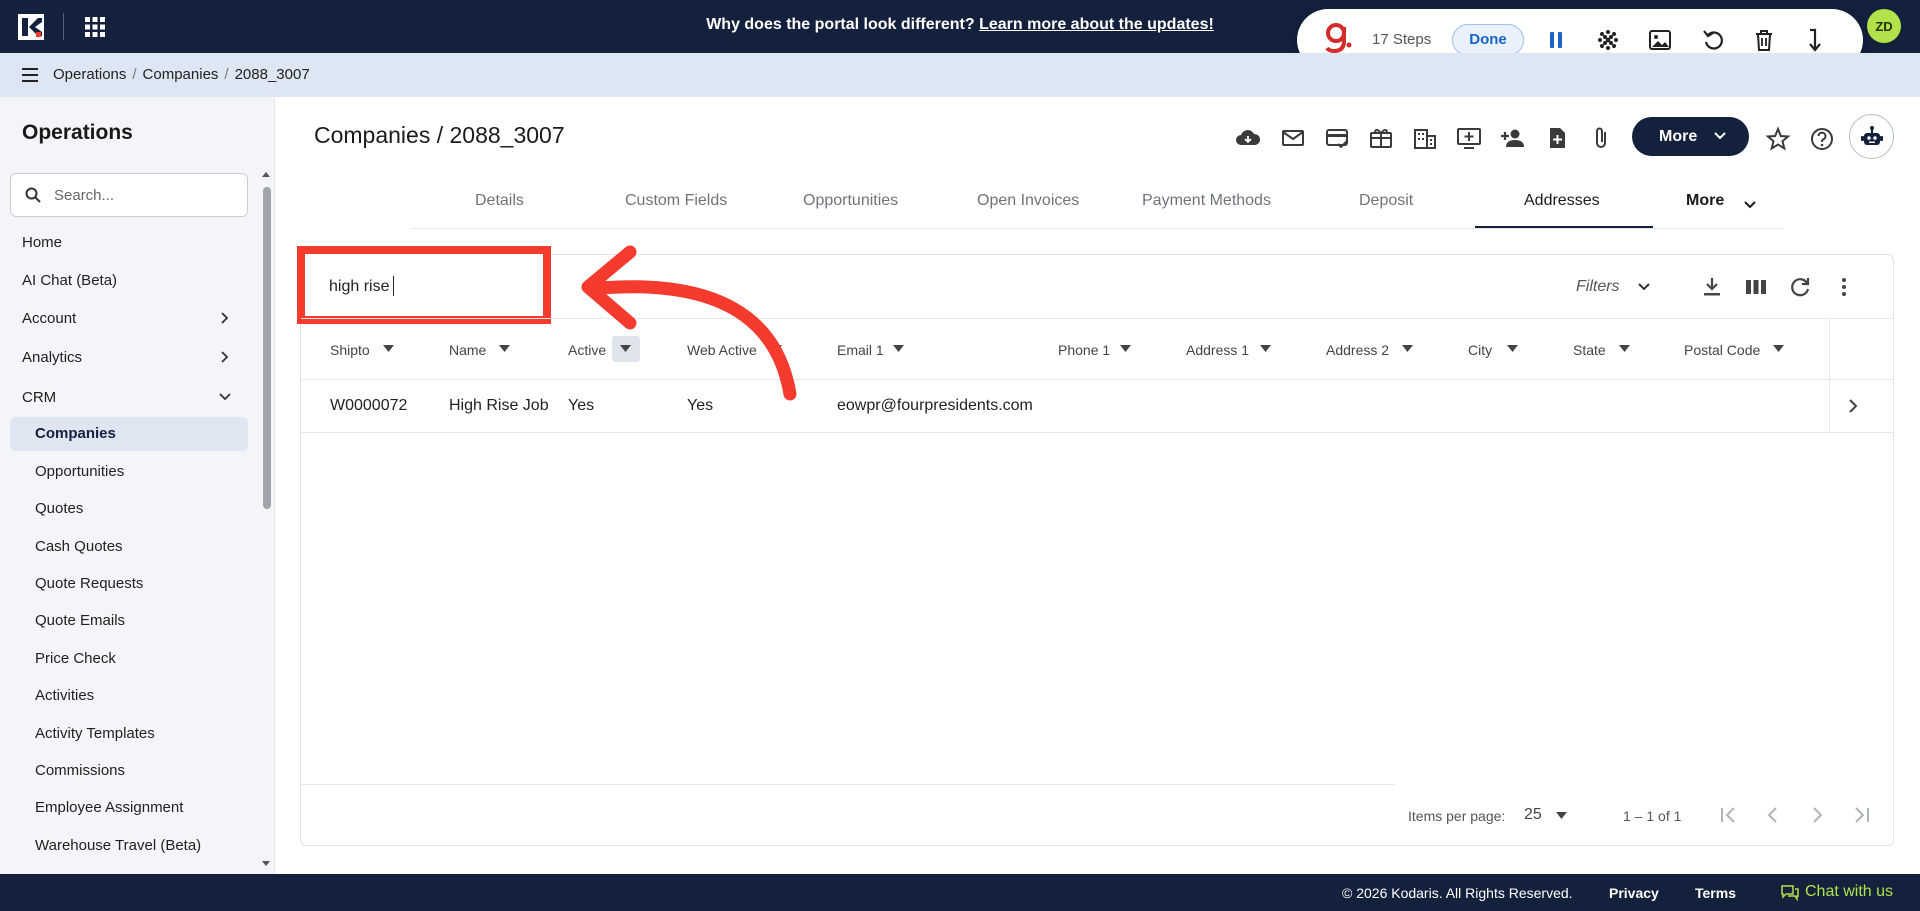 The width and height of the screenshot is (1920, 911). Describe the element at coordinates (1871, 136) in the screenshot. I see `ai-assistant-button` at that location.